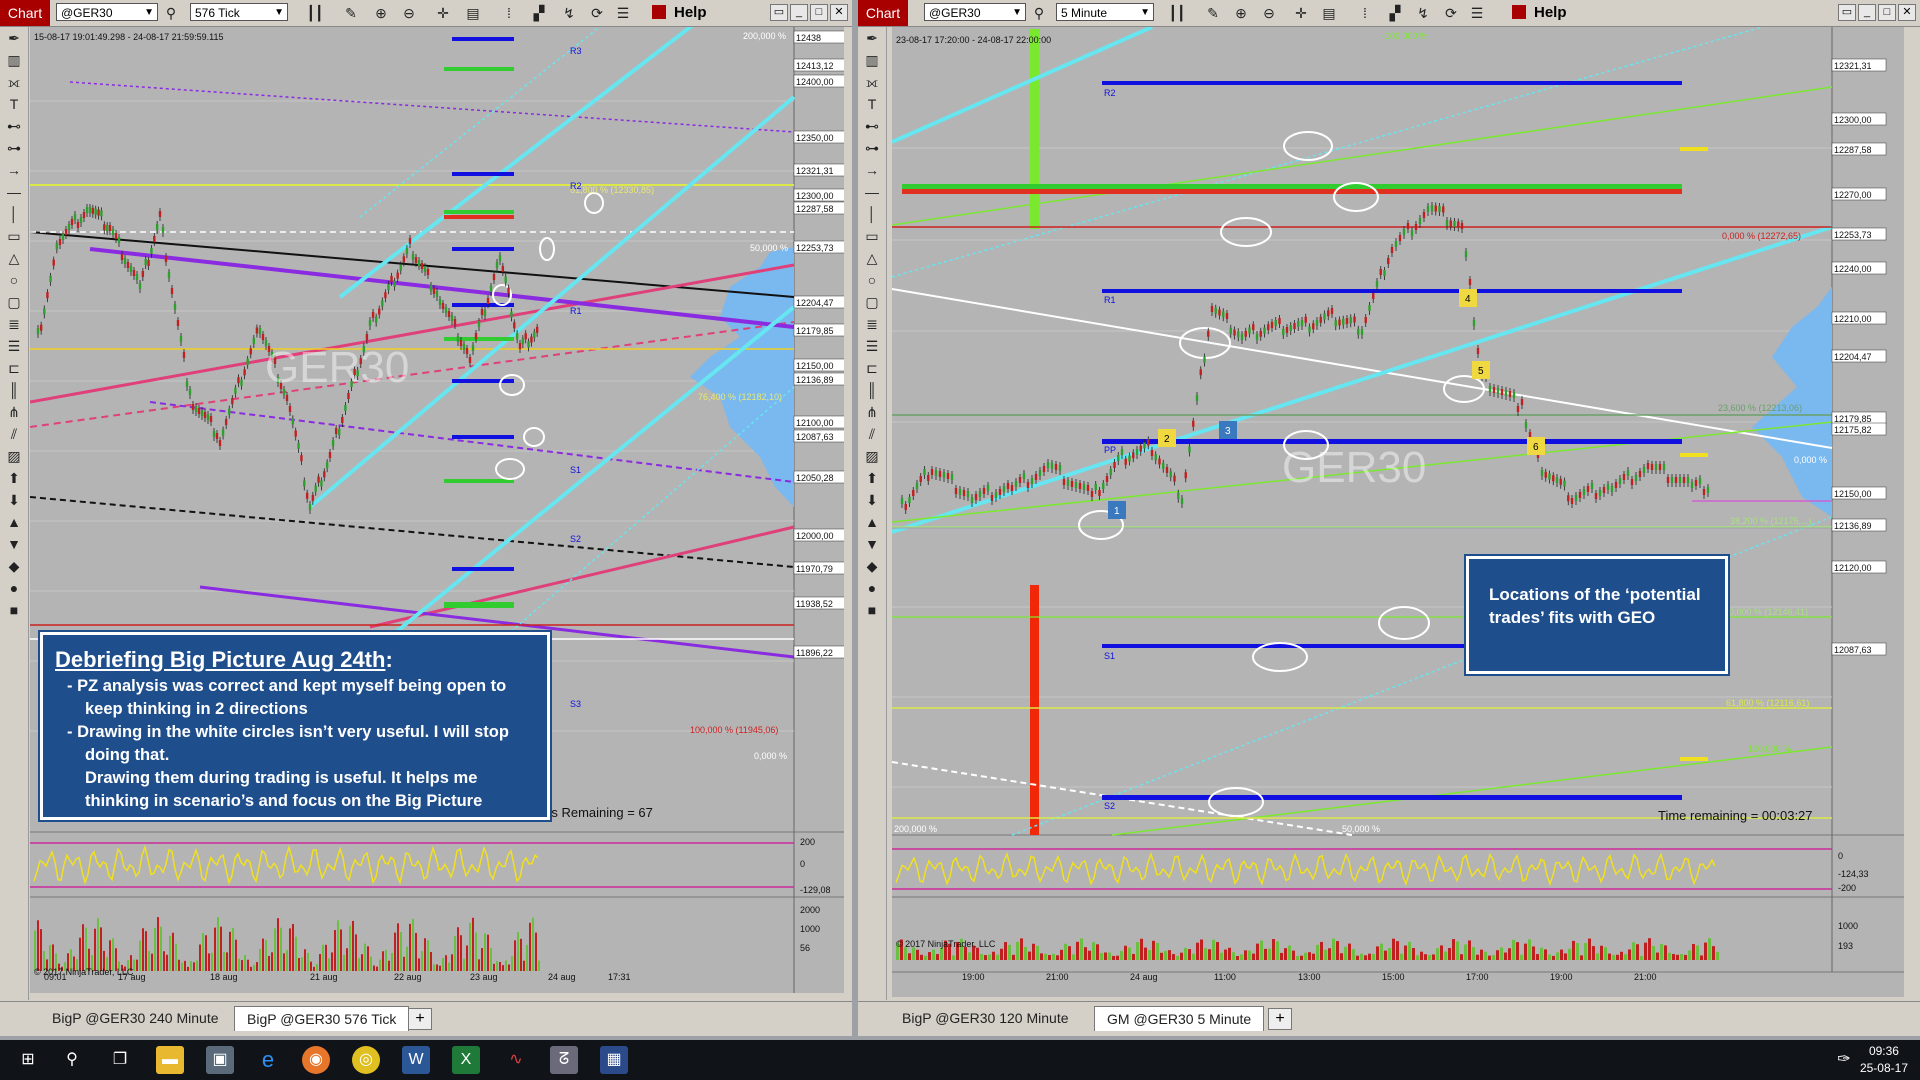 The width and height of the screenshot is (1920, 1080). What do you see at coordinates (1179, 1018) in the screenshot?
I see `tab-5-minute: GM @GER30 5 Minute` at bounding box center [1179, 1018].